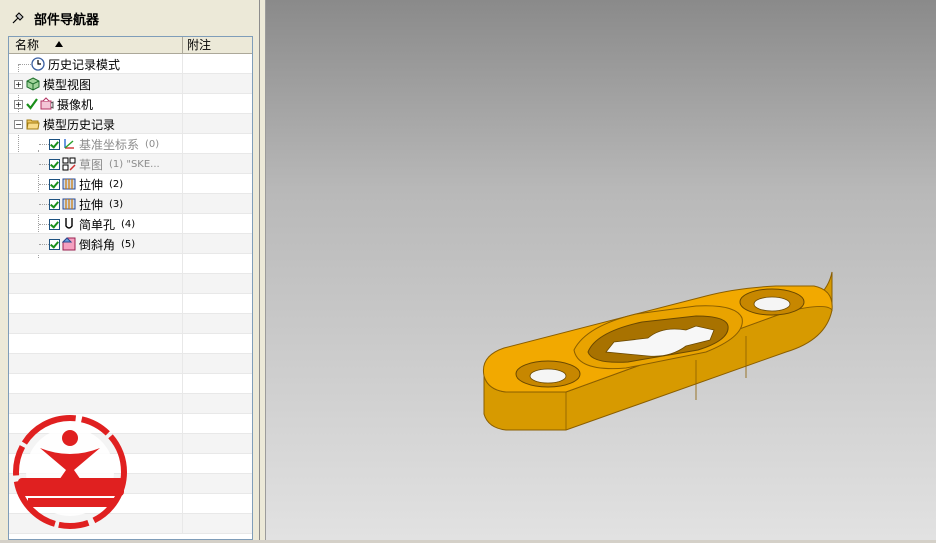 The width and height of the screenshot is (936, 543). I want to click on tree-row-simple-hole: 简单孔 (4), so click(130, 224).